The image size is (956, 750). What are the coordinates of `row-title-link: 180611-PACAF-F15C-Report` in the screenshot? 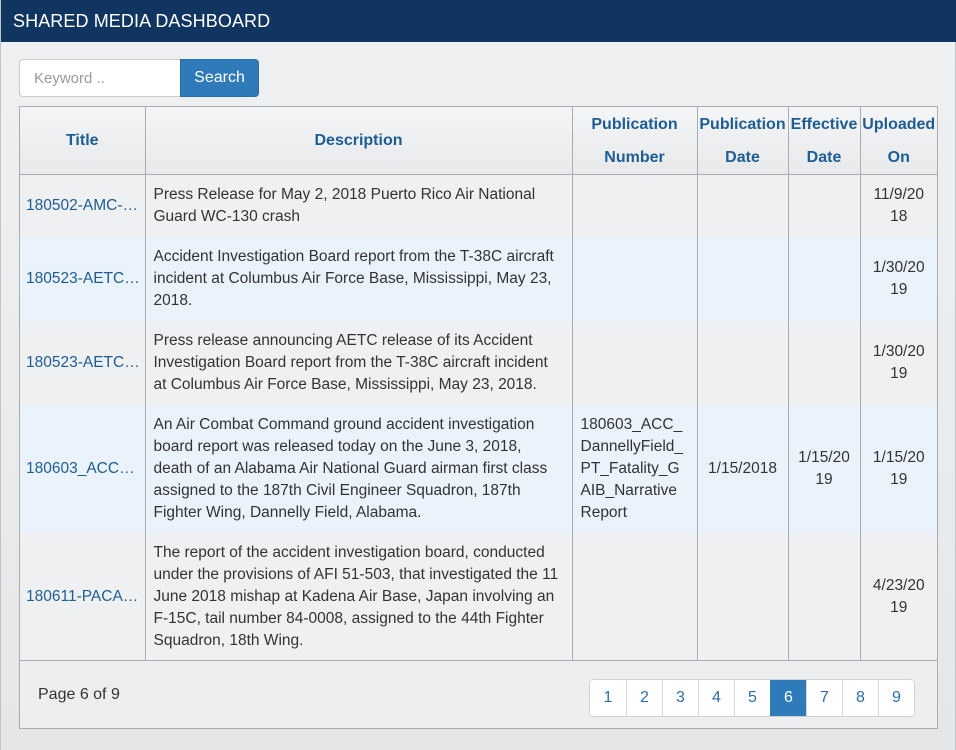 It's located at (83, 596).